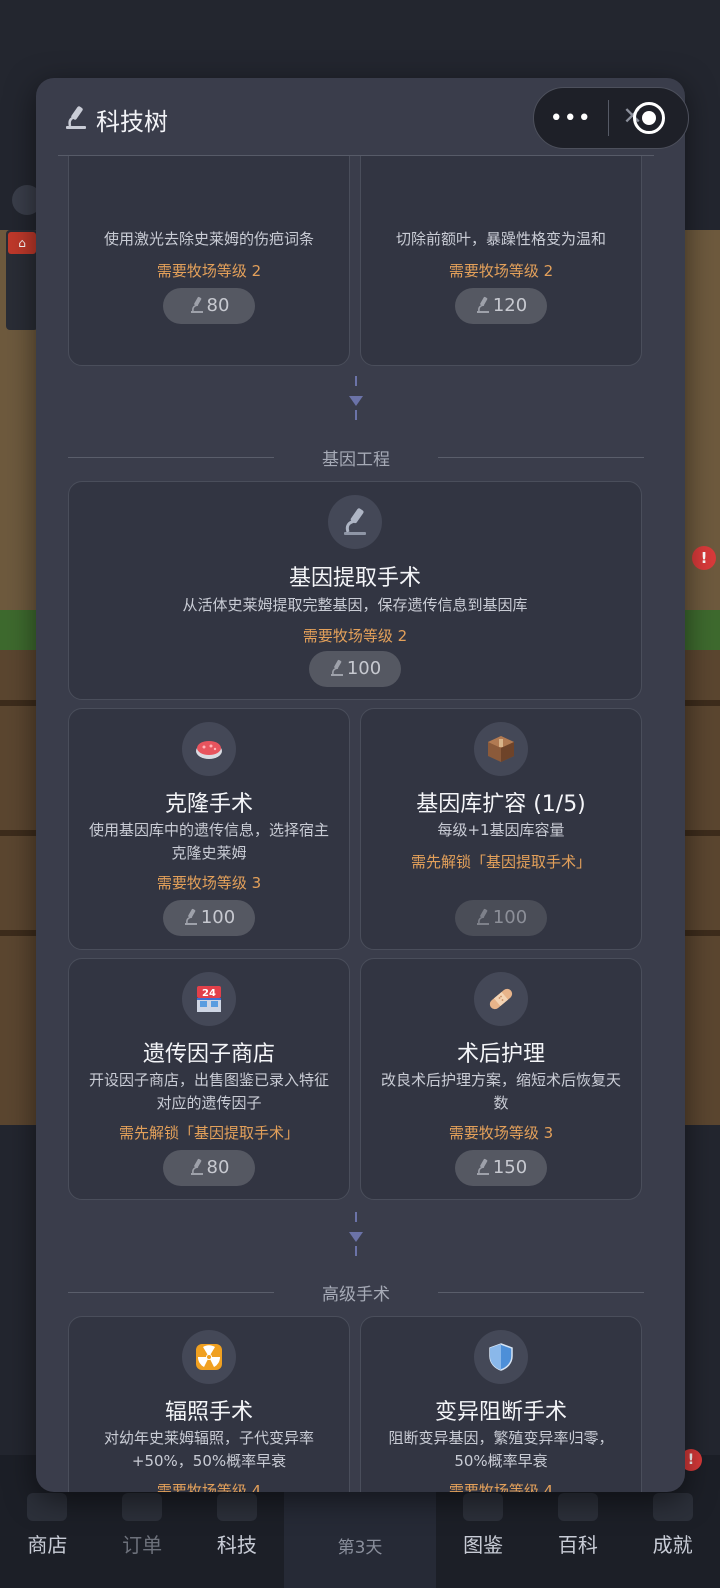 The width and height of the screenshot is (720, 1588). I want to click on hud-panel: ⌂, so click(22, 280).